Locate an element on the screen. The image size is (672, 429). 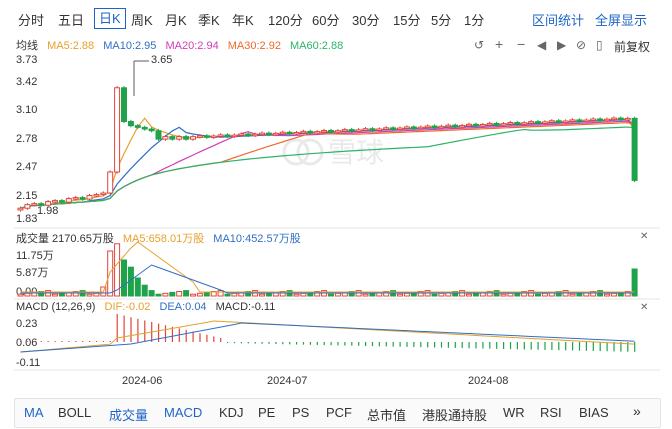
date-label: 2024-07 is located at coordinates (287, 381).